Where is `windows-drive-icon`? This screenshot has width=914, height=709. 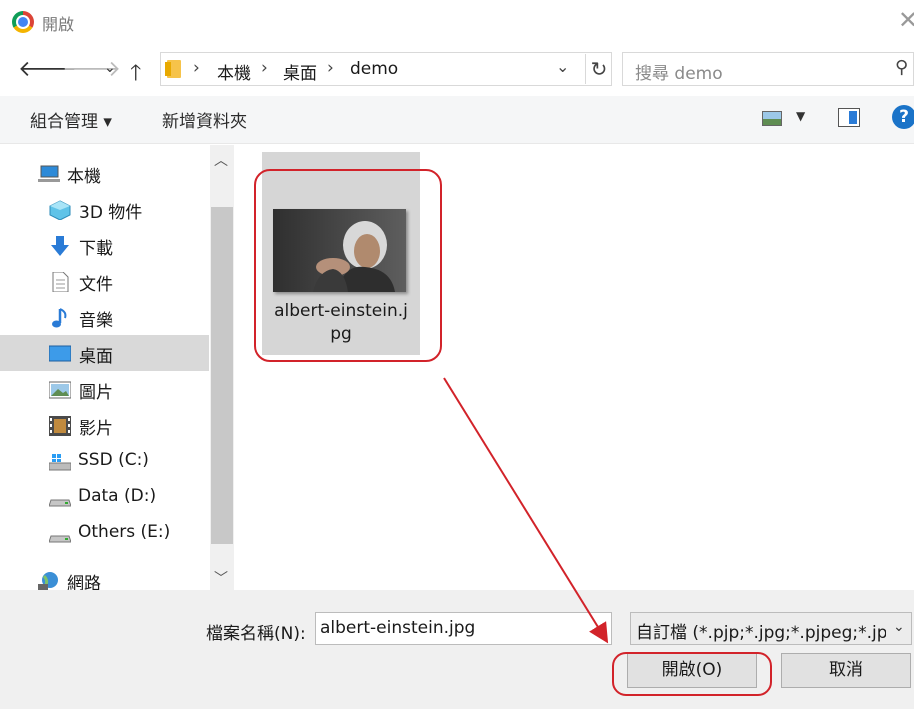
windows-drive-icon is located at coordinates (60, 462).